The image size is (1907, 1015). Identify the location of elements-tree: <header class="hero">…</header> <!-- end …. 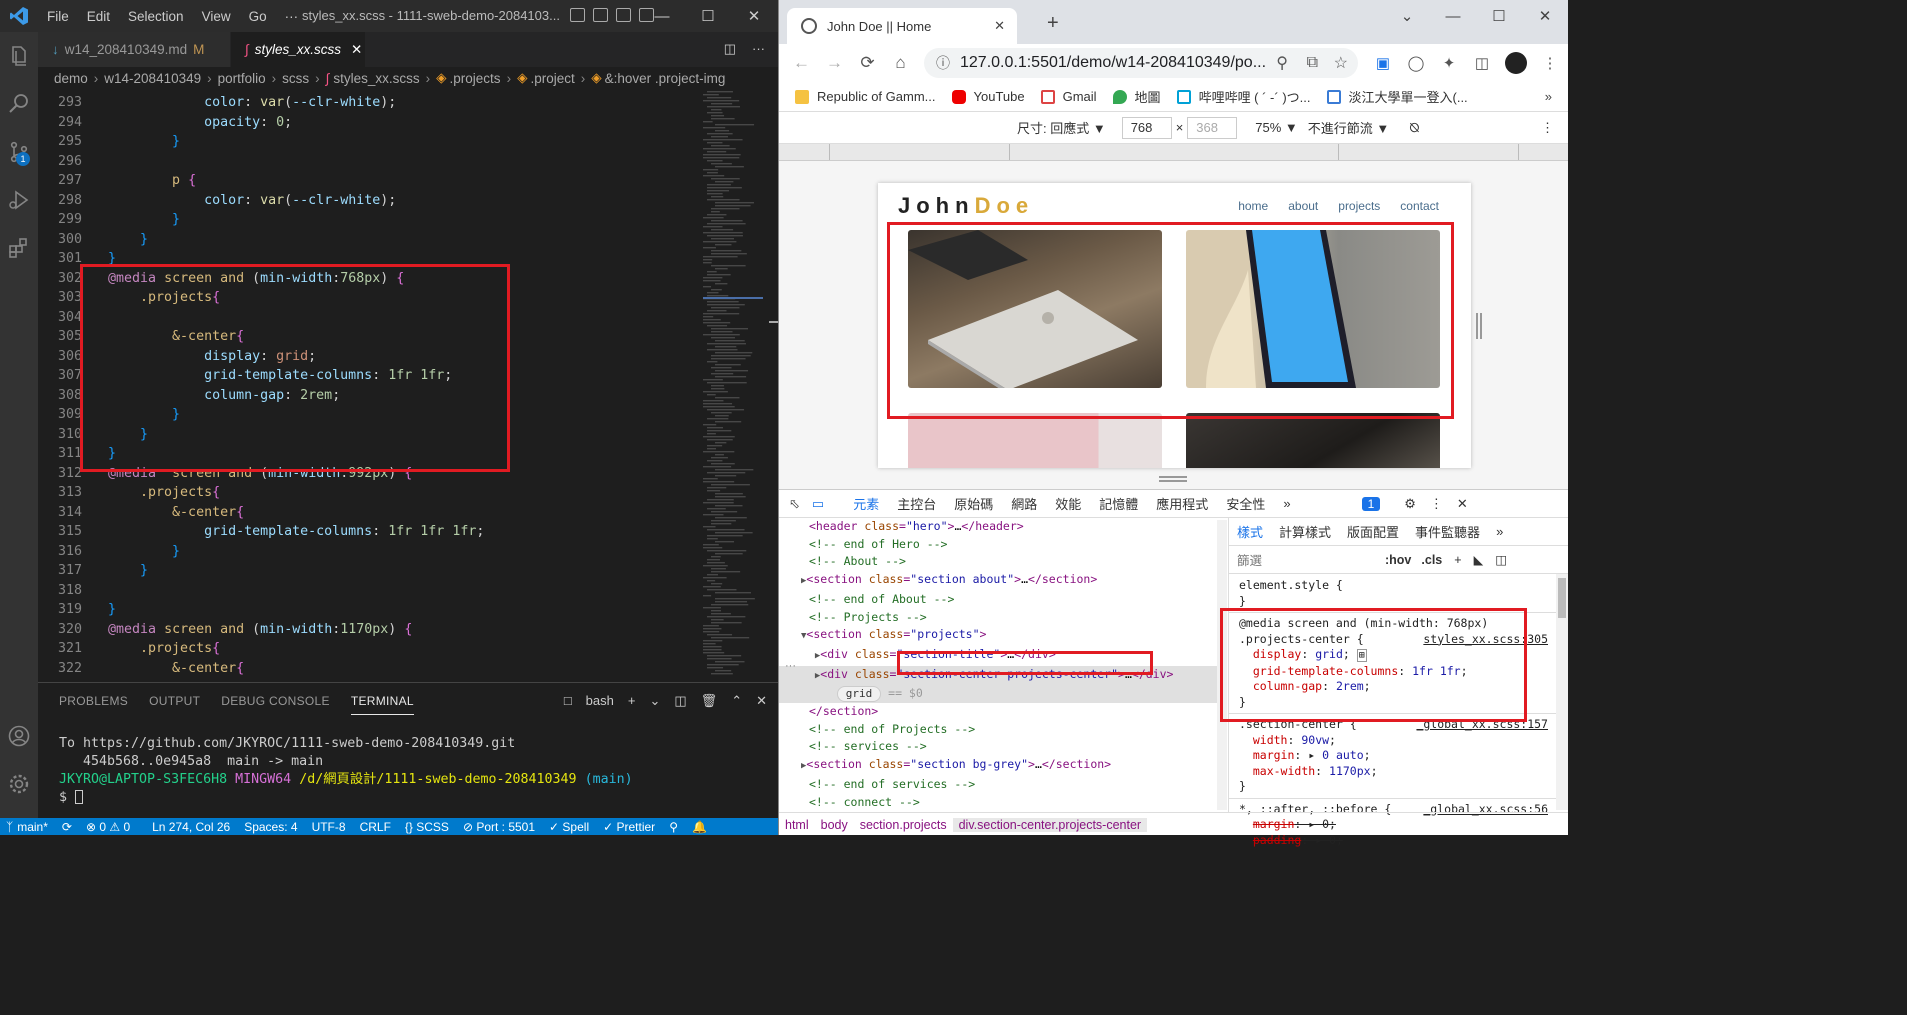
(999, 665).